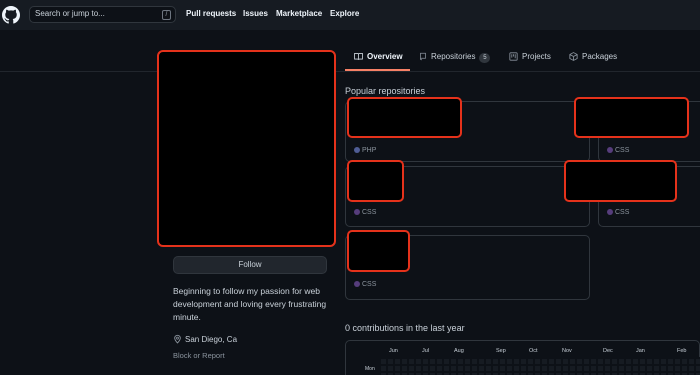 This screenshot has height=375, width=700. I want to click on month-label: Sep, so click(501, 351).